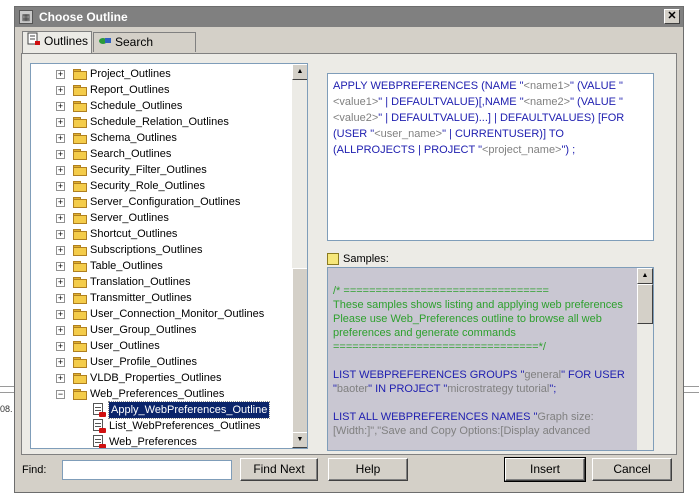  I want to click on tree-folder-label: Schedule_Relation_Outlines, so click(159, 122).